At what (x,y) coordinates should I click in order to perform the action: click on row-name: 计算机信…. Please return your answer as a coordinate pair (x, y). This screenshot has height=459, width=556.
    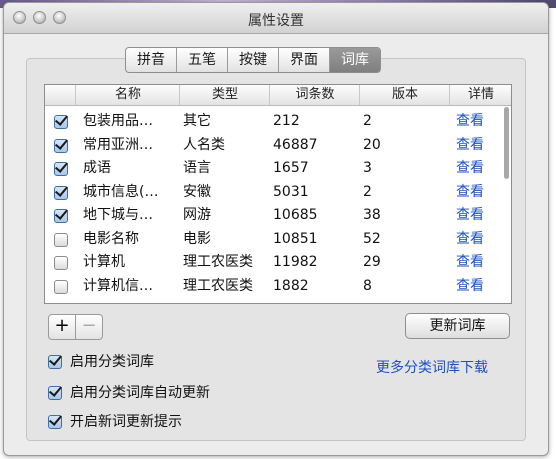
    Looking at the image, I should click on (118, 285).